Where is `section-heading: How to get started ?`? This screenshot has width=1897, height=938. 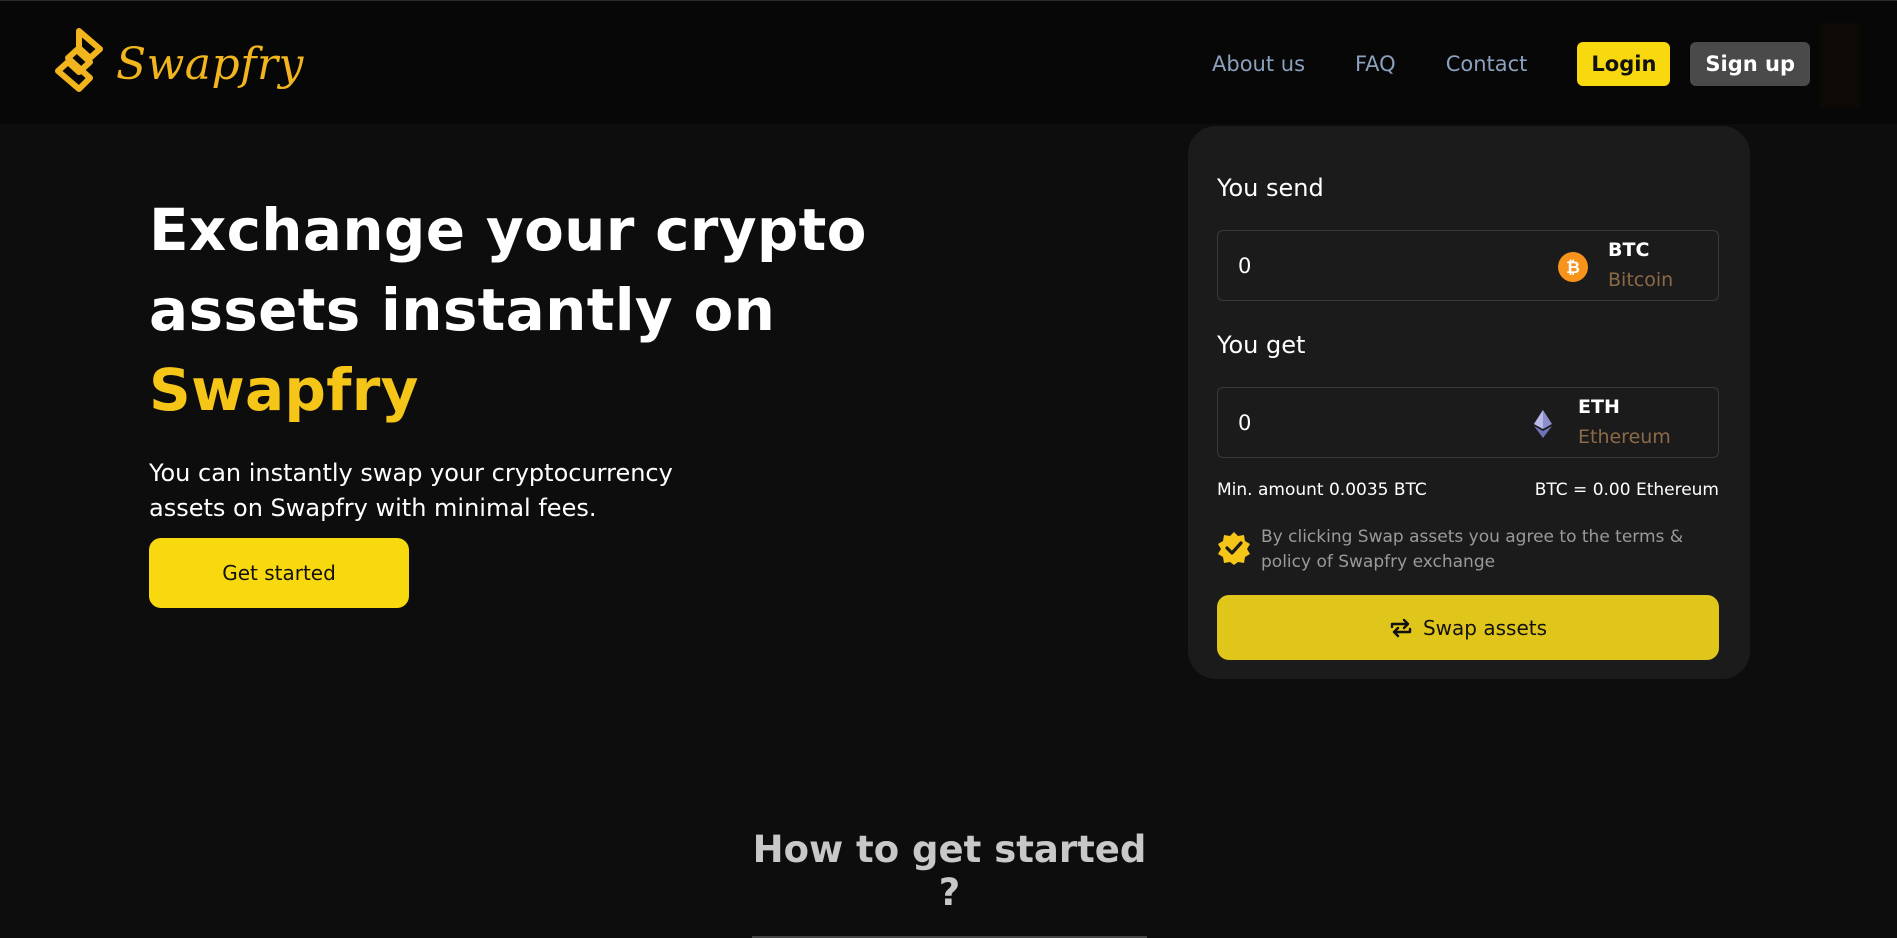 section-heading: How to get started ? is located at coordinates (949, 883).